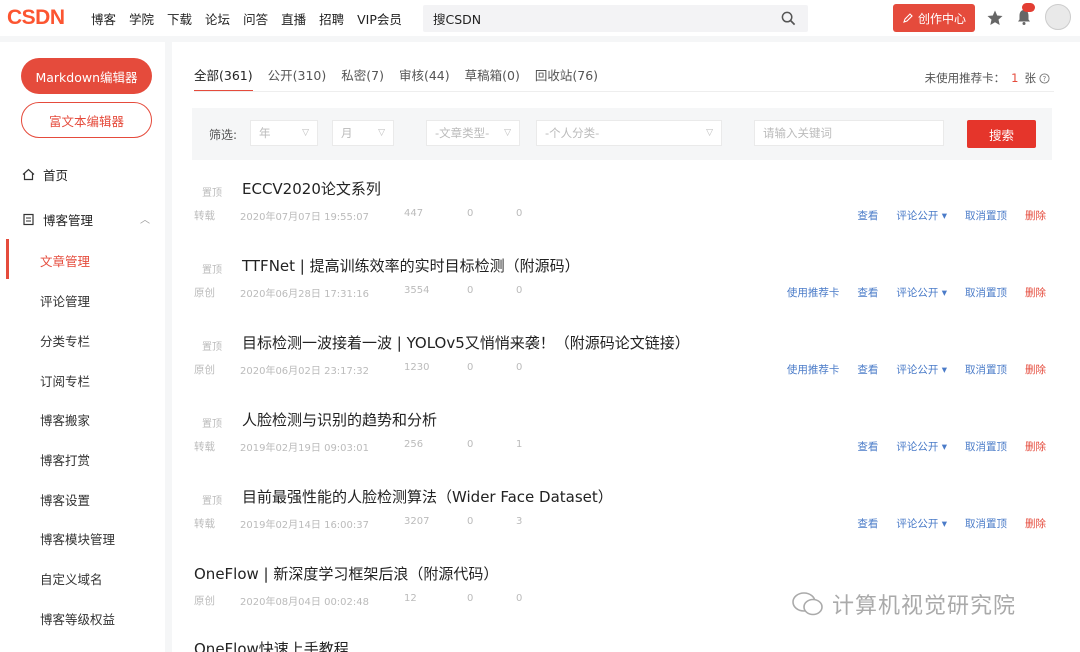 The width and height of the screenshot is (1080, 652). What do you see at coordinates (86, 120) in the screenshot?
I see `richtext-editor-button: 富文本编辑器` at bounding box center [86, 120].